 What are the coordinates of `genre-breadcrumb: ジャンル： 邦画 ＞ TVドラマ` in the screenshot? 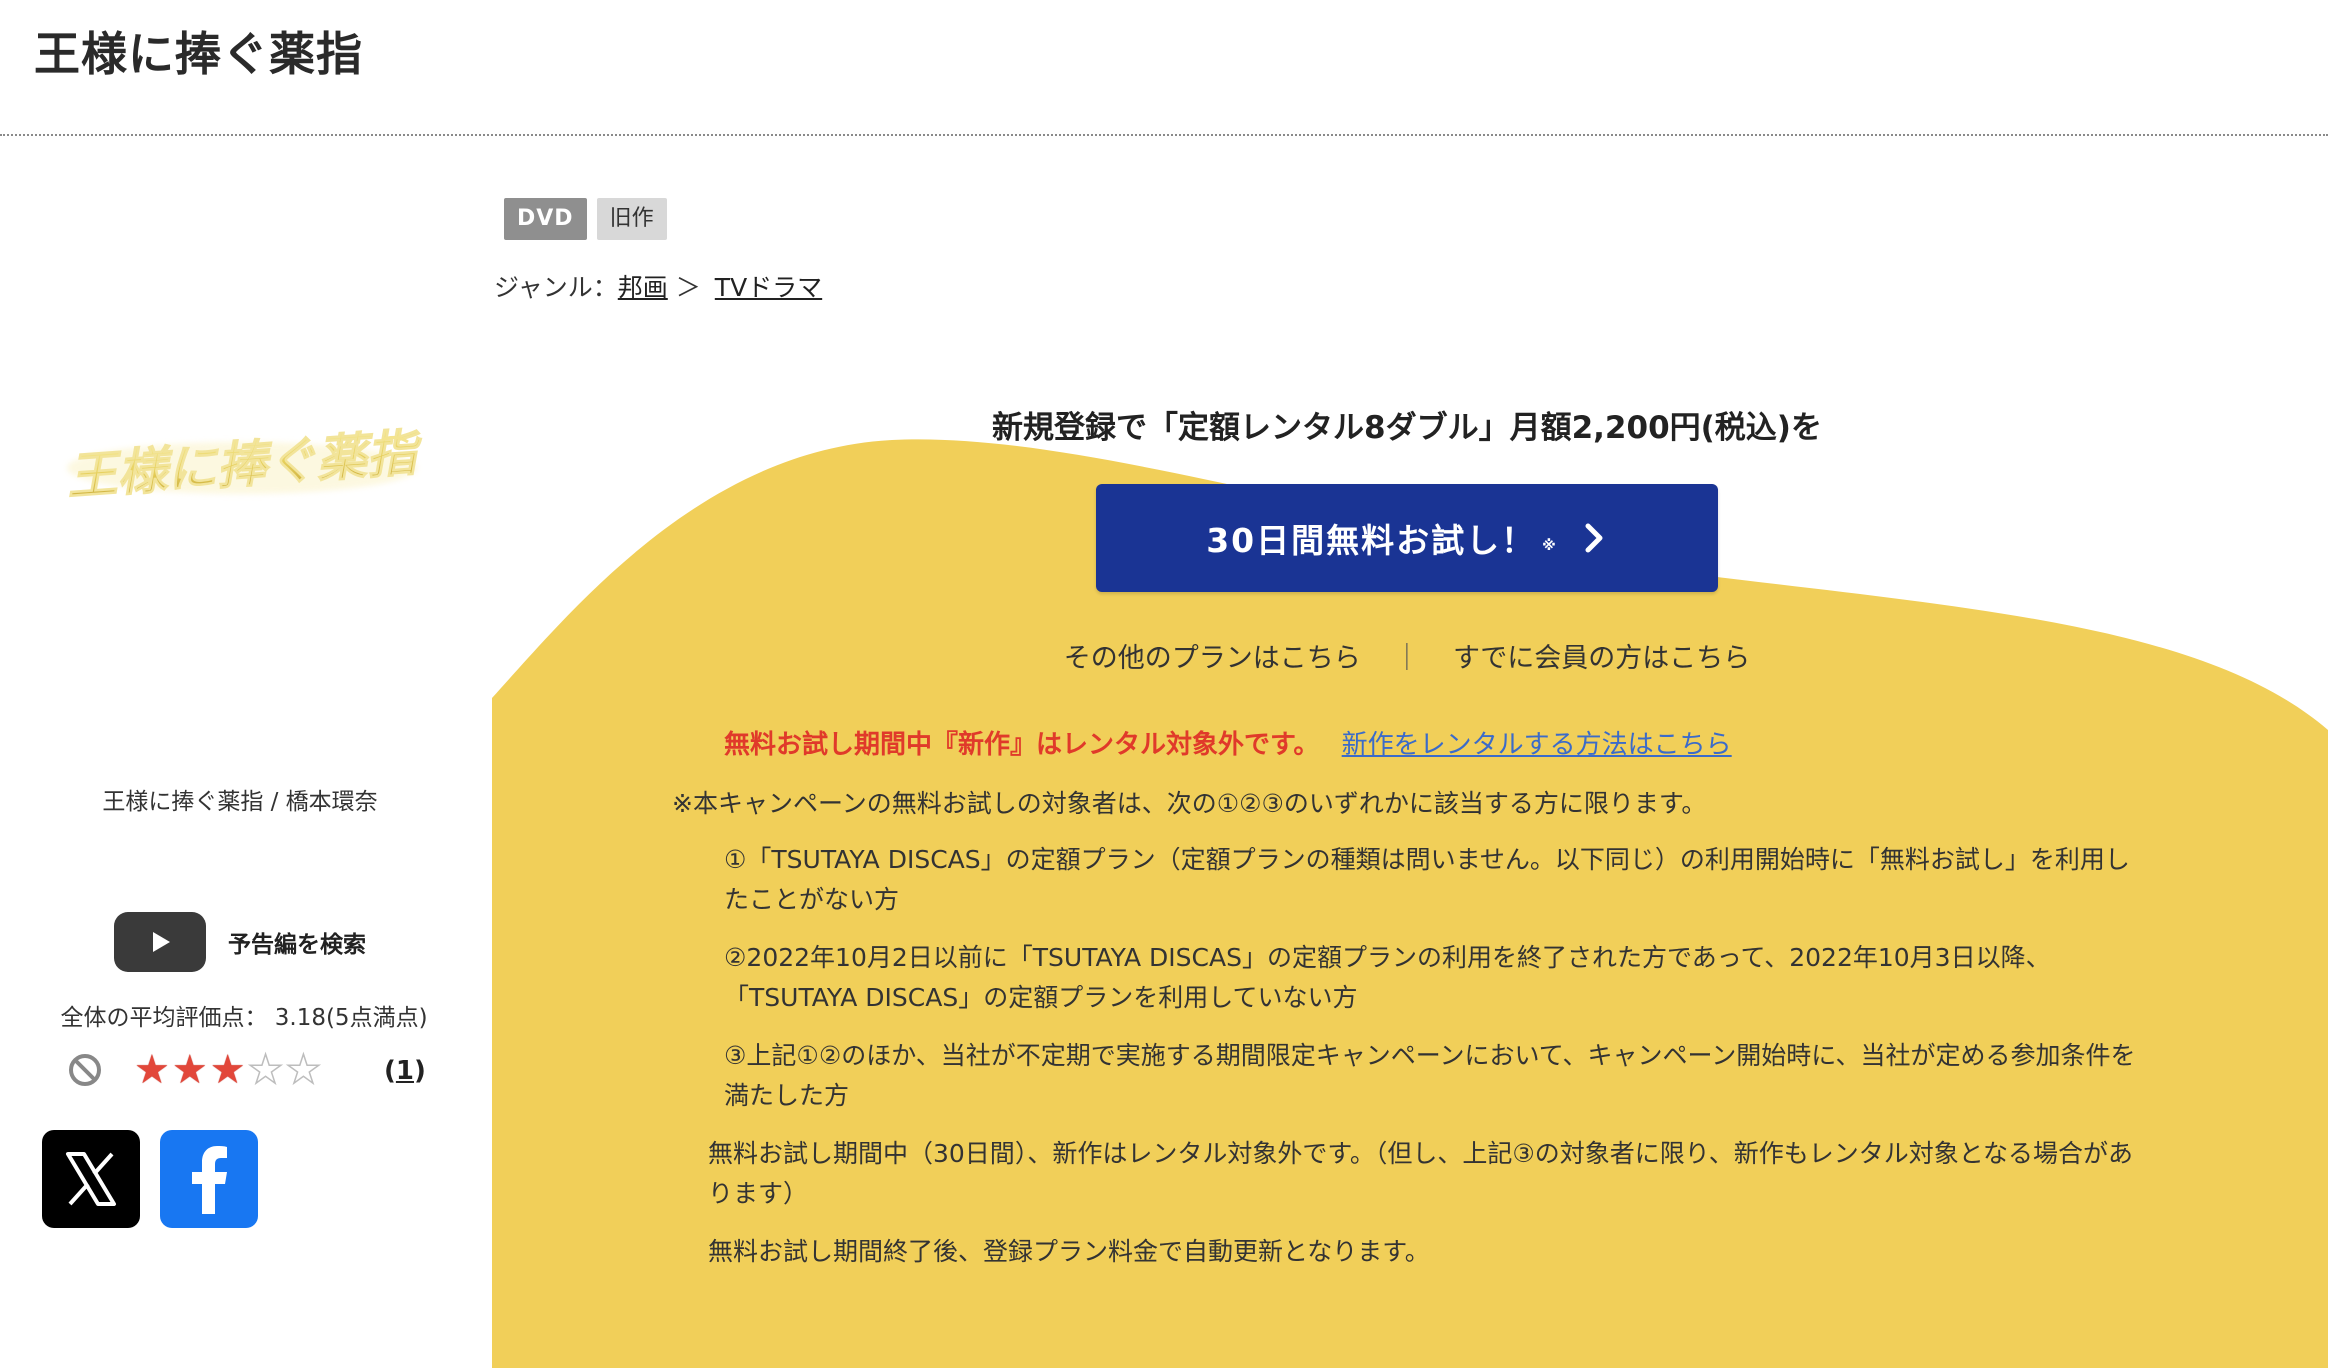 It's located at (658, 286).